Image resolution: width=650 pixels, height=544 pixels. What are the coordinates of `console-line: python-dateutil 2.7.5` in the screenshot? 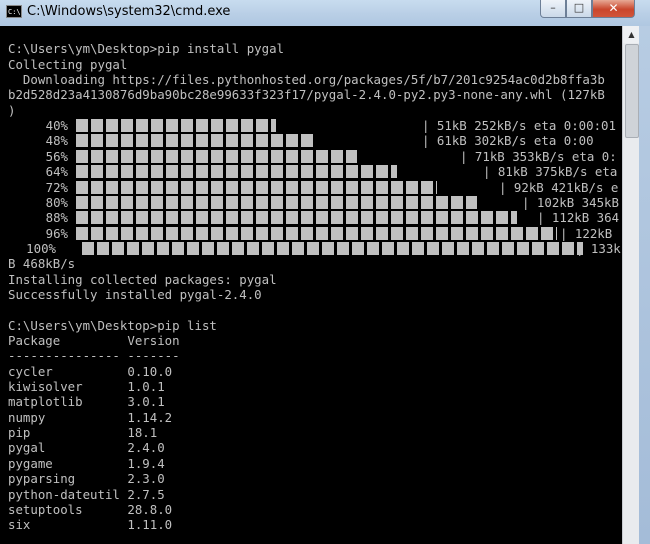 It's located at (86, 494).